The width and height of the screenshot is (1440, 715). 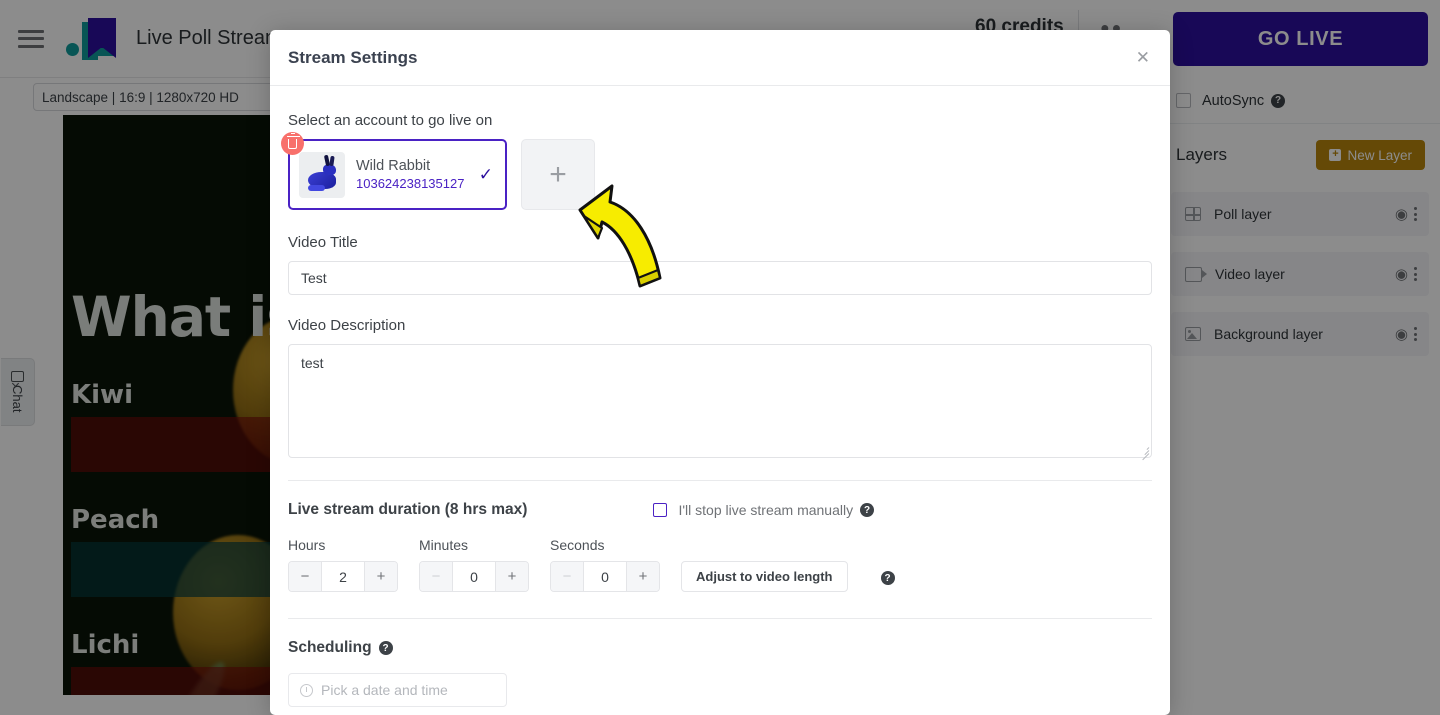 What do you see at coordinates (306, 690) in the screenshot?
I see `clock-icon` at bounding box center [306, 690].